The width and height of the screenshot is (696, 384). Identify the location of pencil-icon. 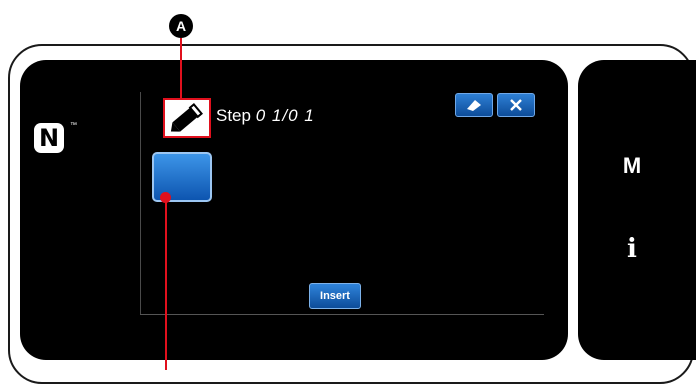
(186, 117).